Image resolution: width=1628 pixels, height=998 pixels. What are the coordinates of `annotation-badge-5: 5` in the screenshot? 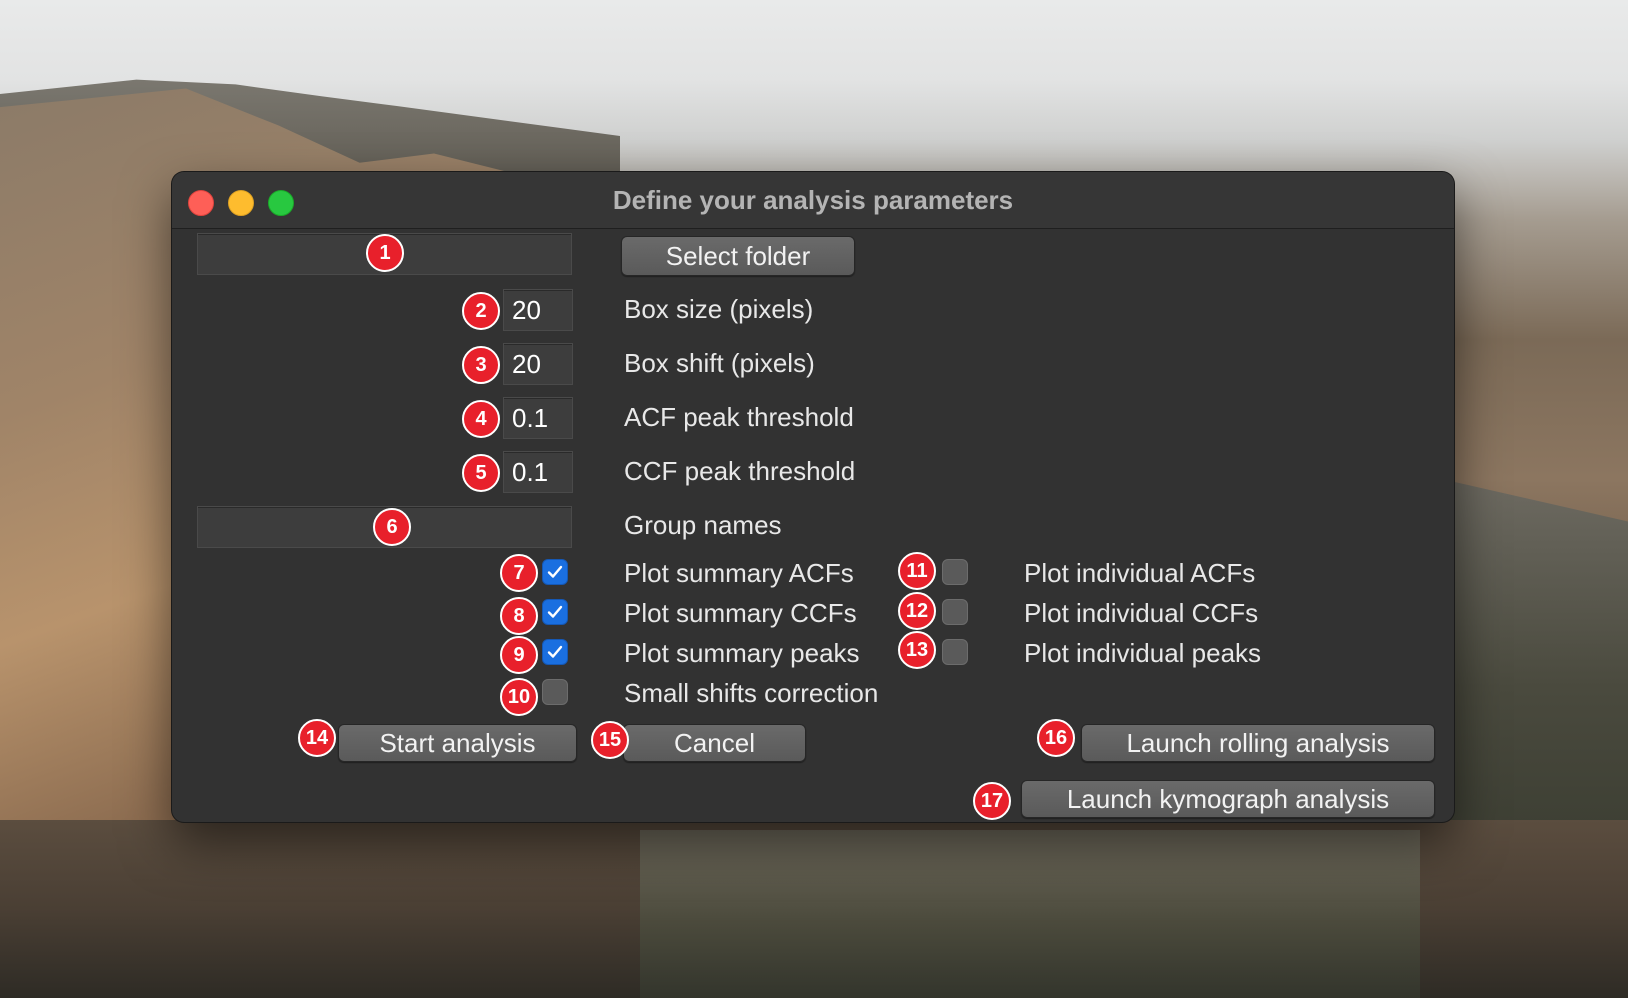 It's located at (481, 473).